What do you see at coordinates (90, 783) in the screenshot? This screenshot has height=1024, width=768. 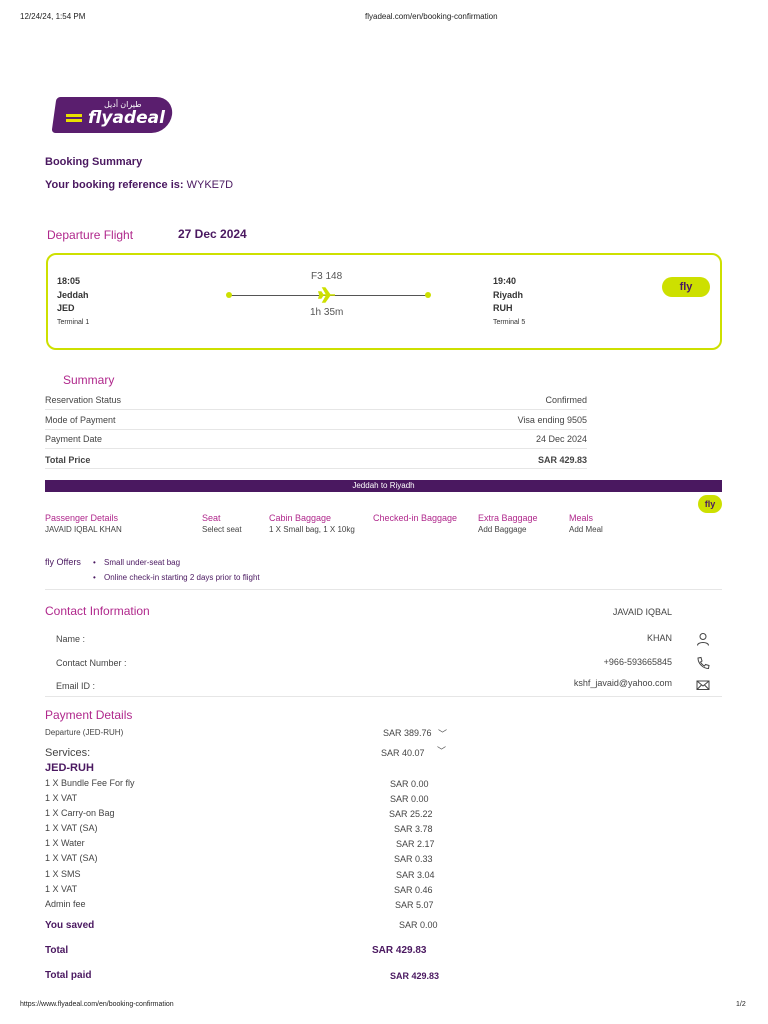 I see `payment-item-label: 1 X Bundle Fee For fly` at bounding box center [90, 783].